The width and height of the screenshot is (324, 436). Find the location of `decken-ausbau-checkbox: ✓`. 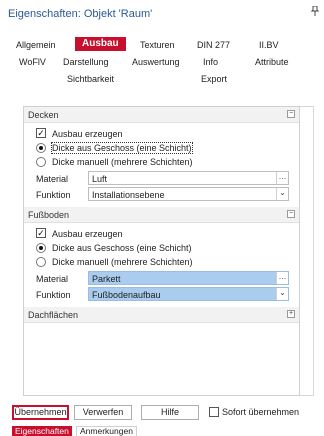

decken-ausbau-checkbox: ✓ is located at coordinates (41, 133).